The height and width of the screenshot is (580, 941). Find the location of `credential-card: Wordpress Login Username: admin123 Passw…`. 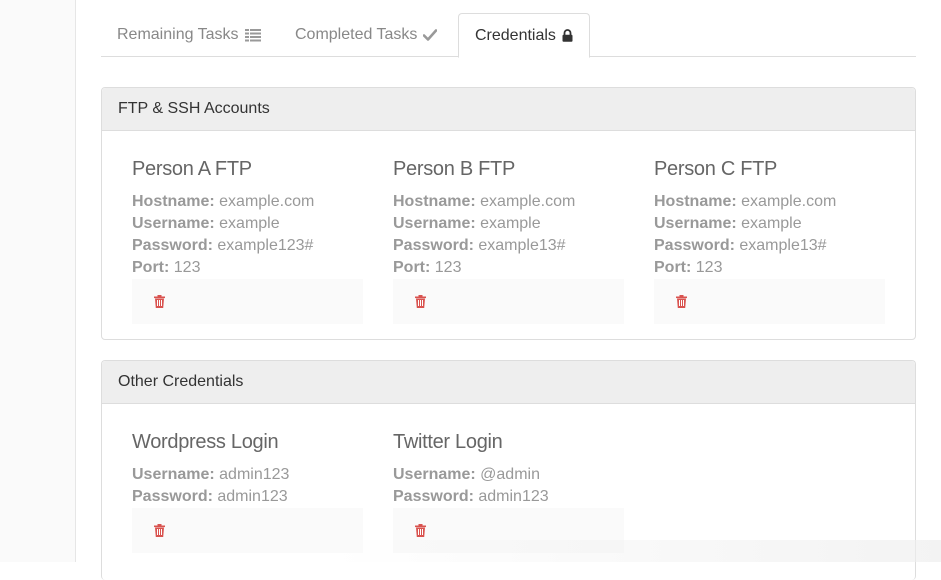

credential-card: Wordpress Login Username: admin123 Passw… is located at coordinates (248, 491).